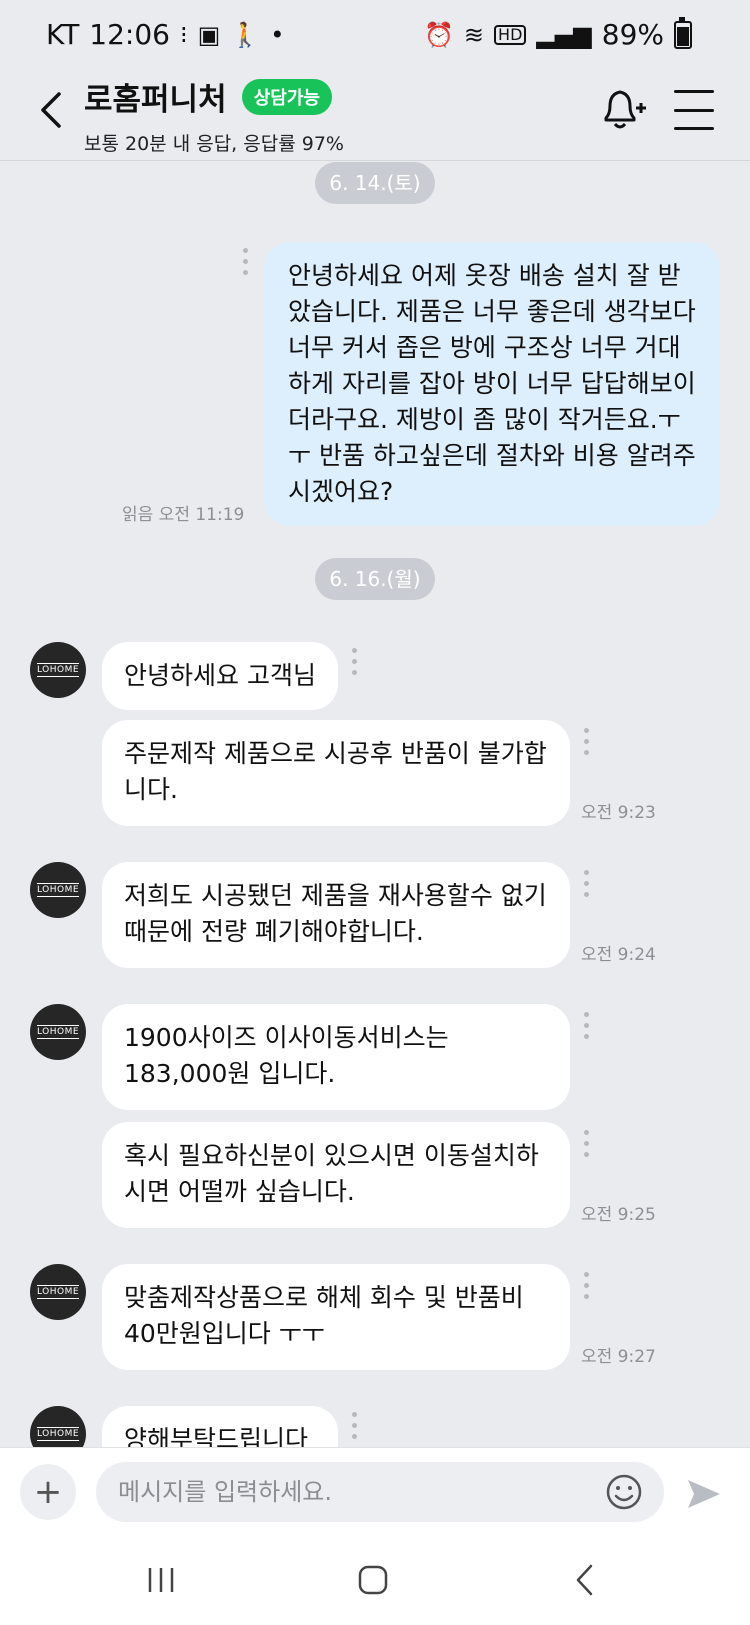 This screenshot has height=1625, width=750. Describe the element at coordinates (564, 34) in the screenshot. I see `signal-icon: ▂▄▆` at that location.